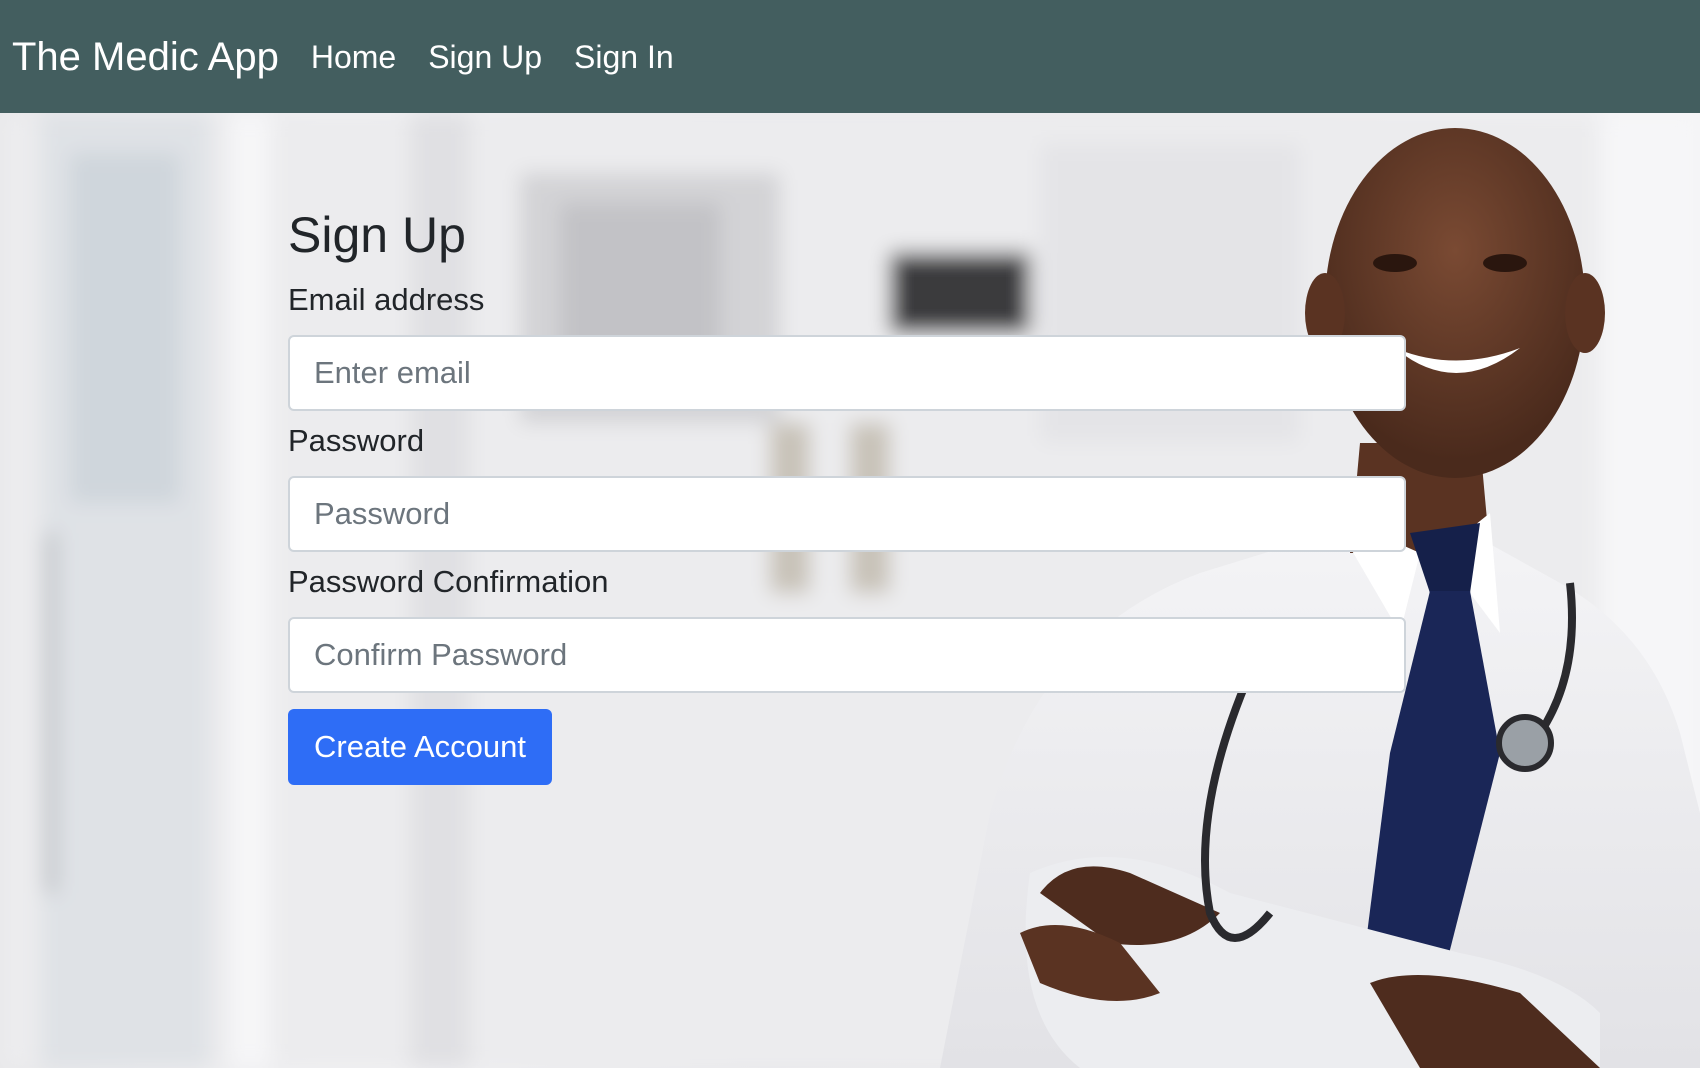  Describe the element at coordinates (624, 57) in the screenshot. I see `nav-link-sign-in: Sign In` at that location.